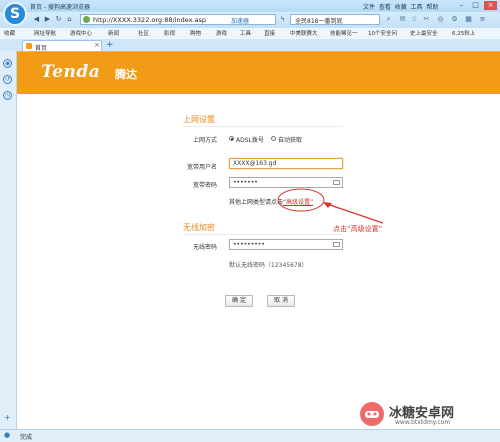 This screenshot has height=442, width=500. I want to click on annotation-note: 点击“高级设置”, so click(358, 229).